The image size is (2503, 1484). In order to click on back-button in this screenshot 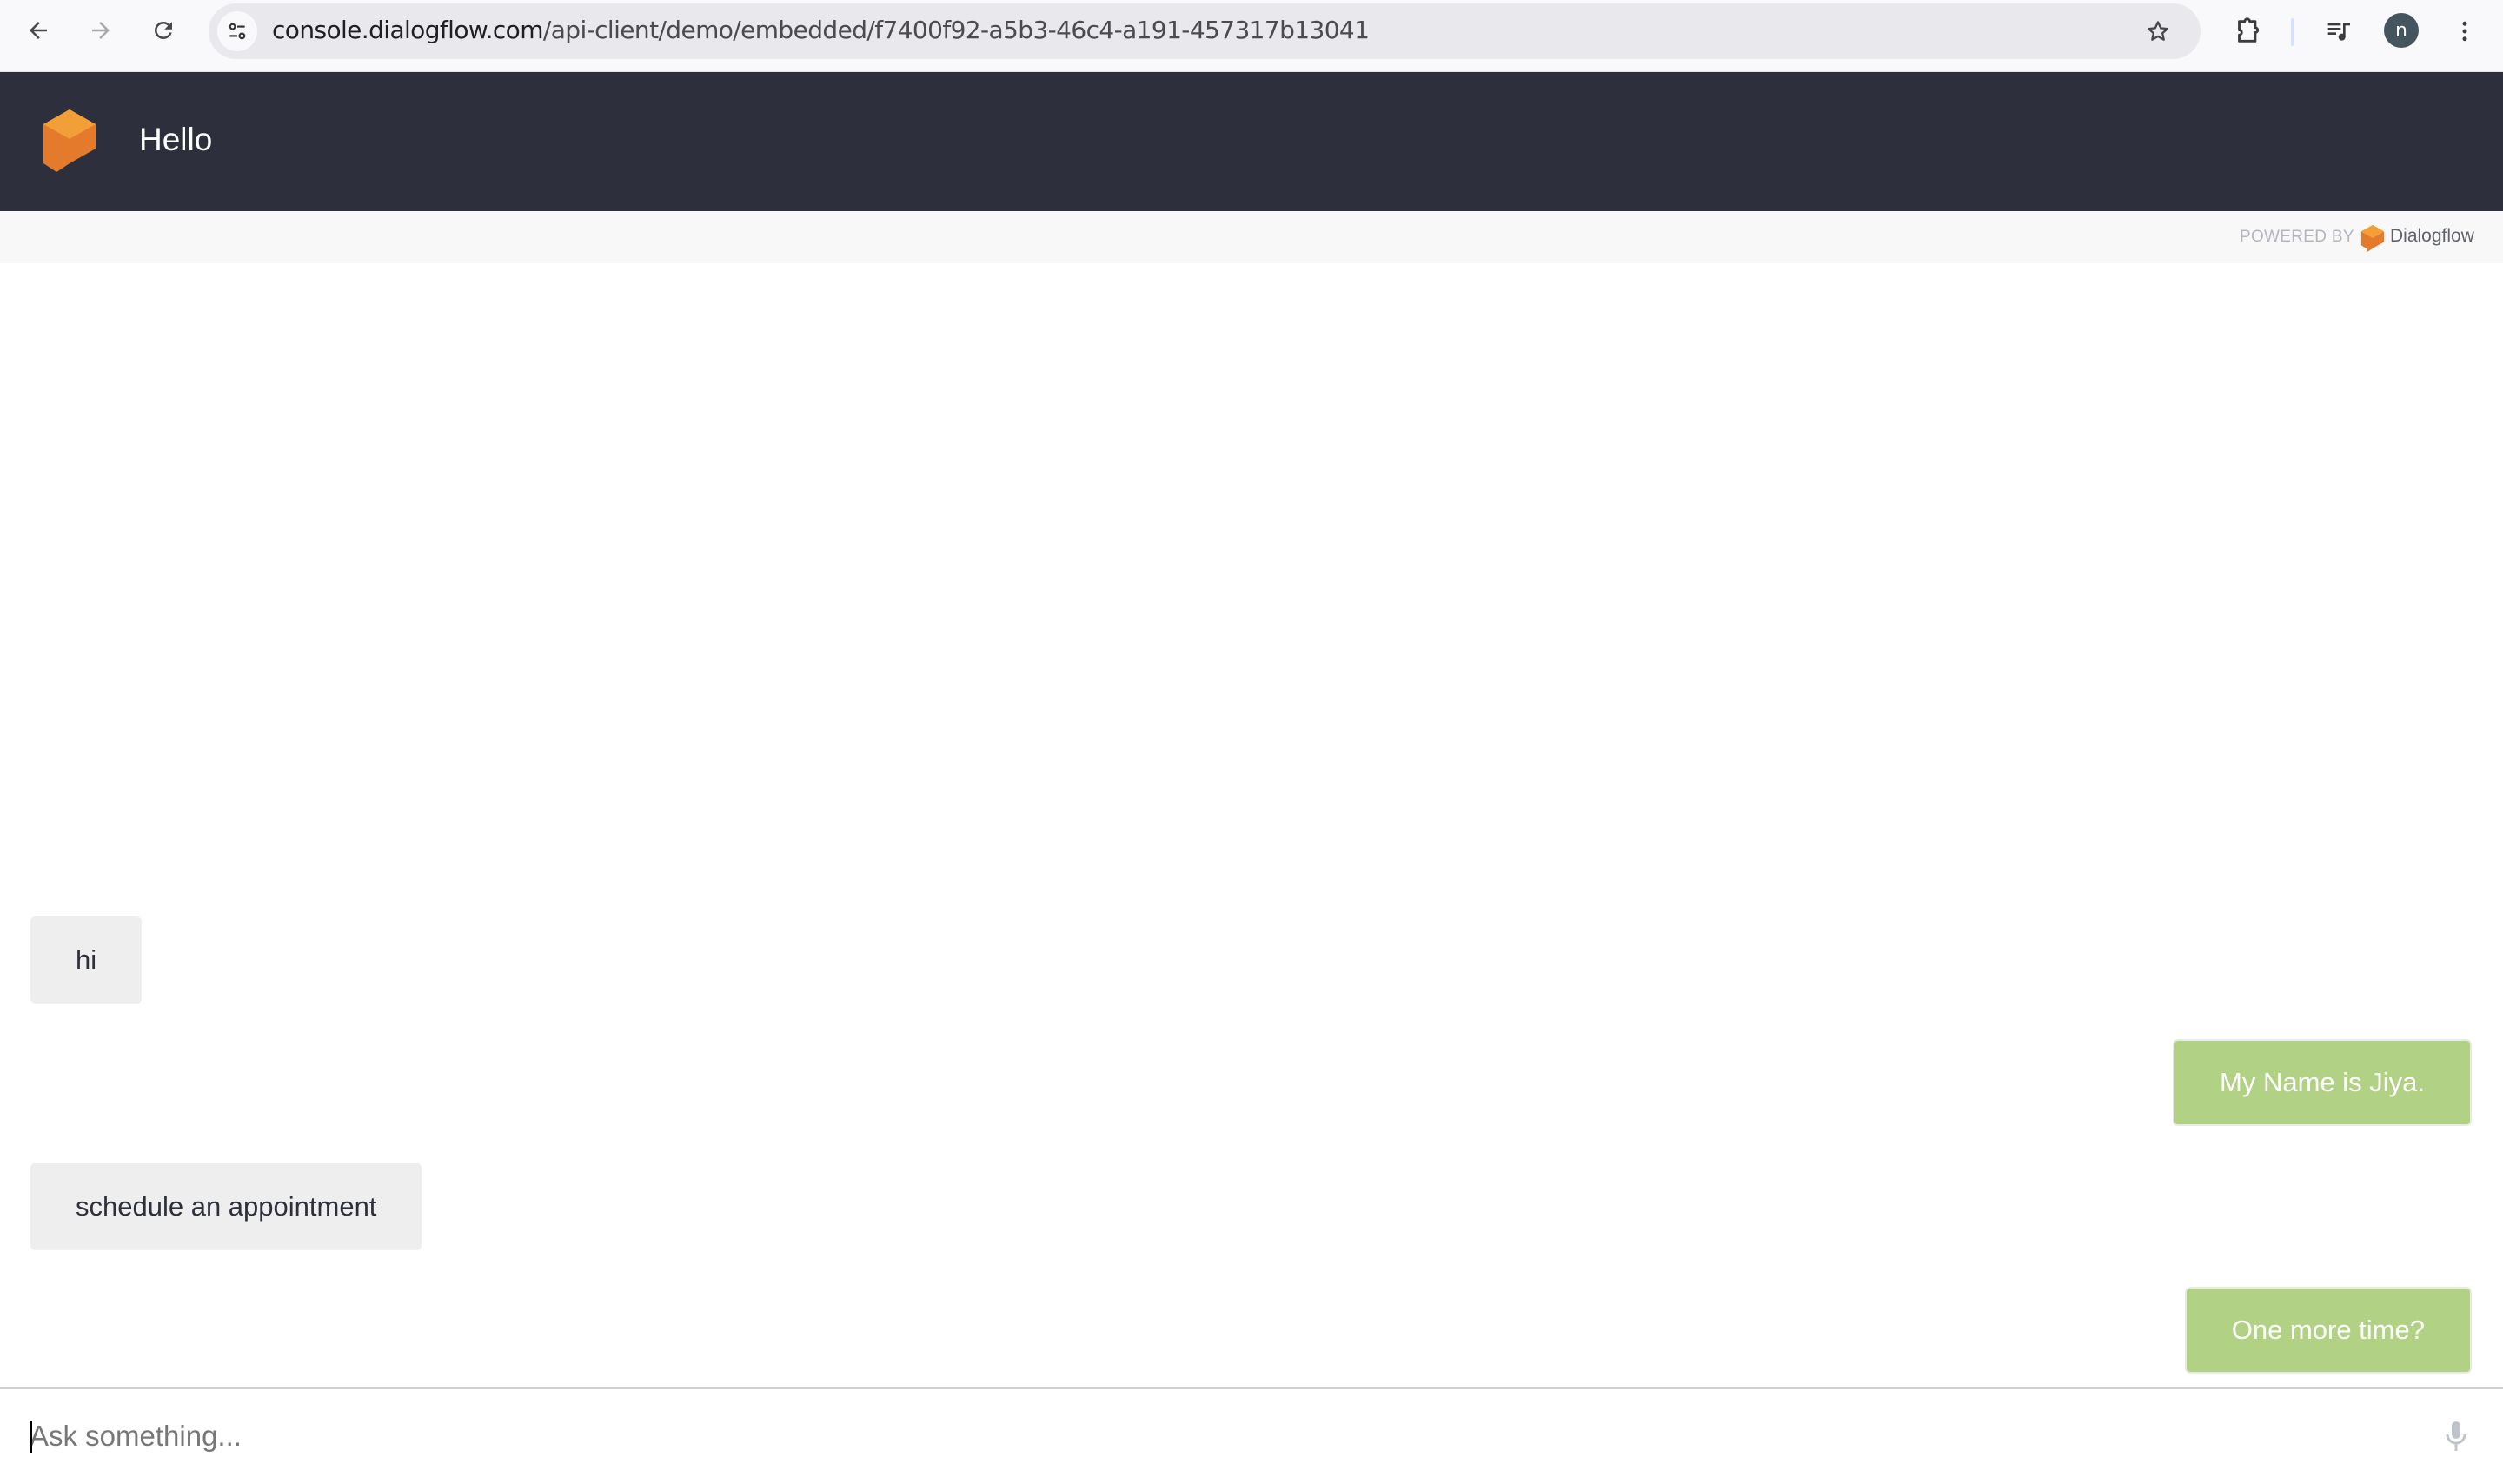, I will do `click(38, 30)`.